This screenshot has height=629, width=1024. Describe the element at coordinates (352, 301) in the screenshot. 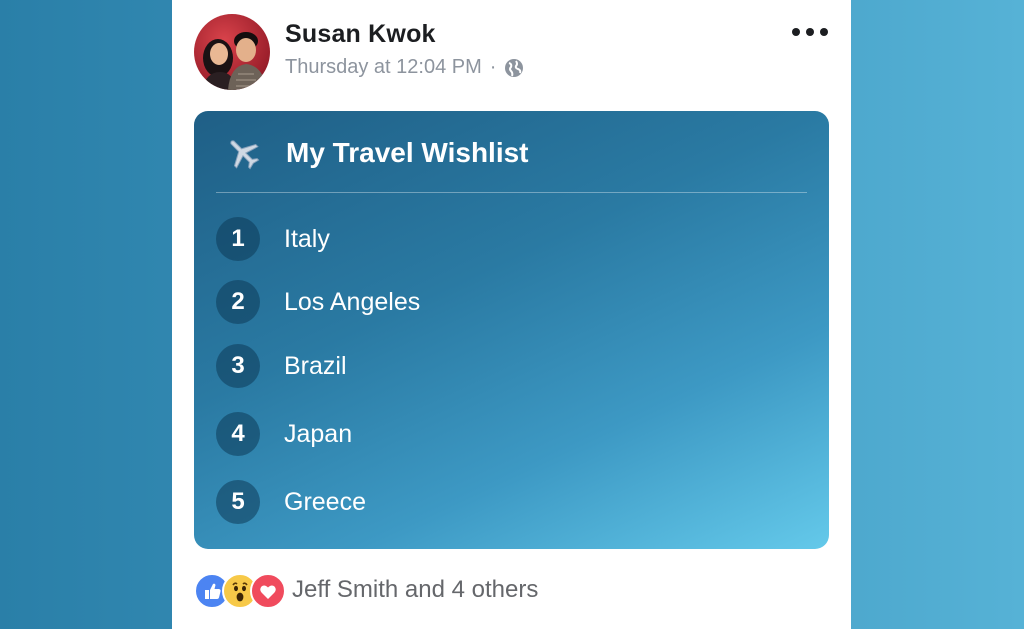

I see `list-item-label: Los Angeles` at that location.